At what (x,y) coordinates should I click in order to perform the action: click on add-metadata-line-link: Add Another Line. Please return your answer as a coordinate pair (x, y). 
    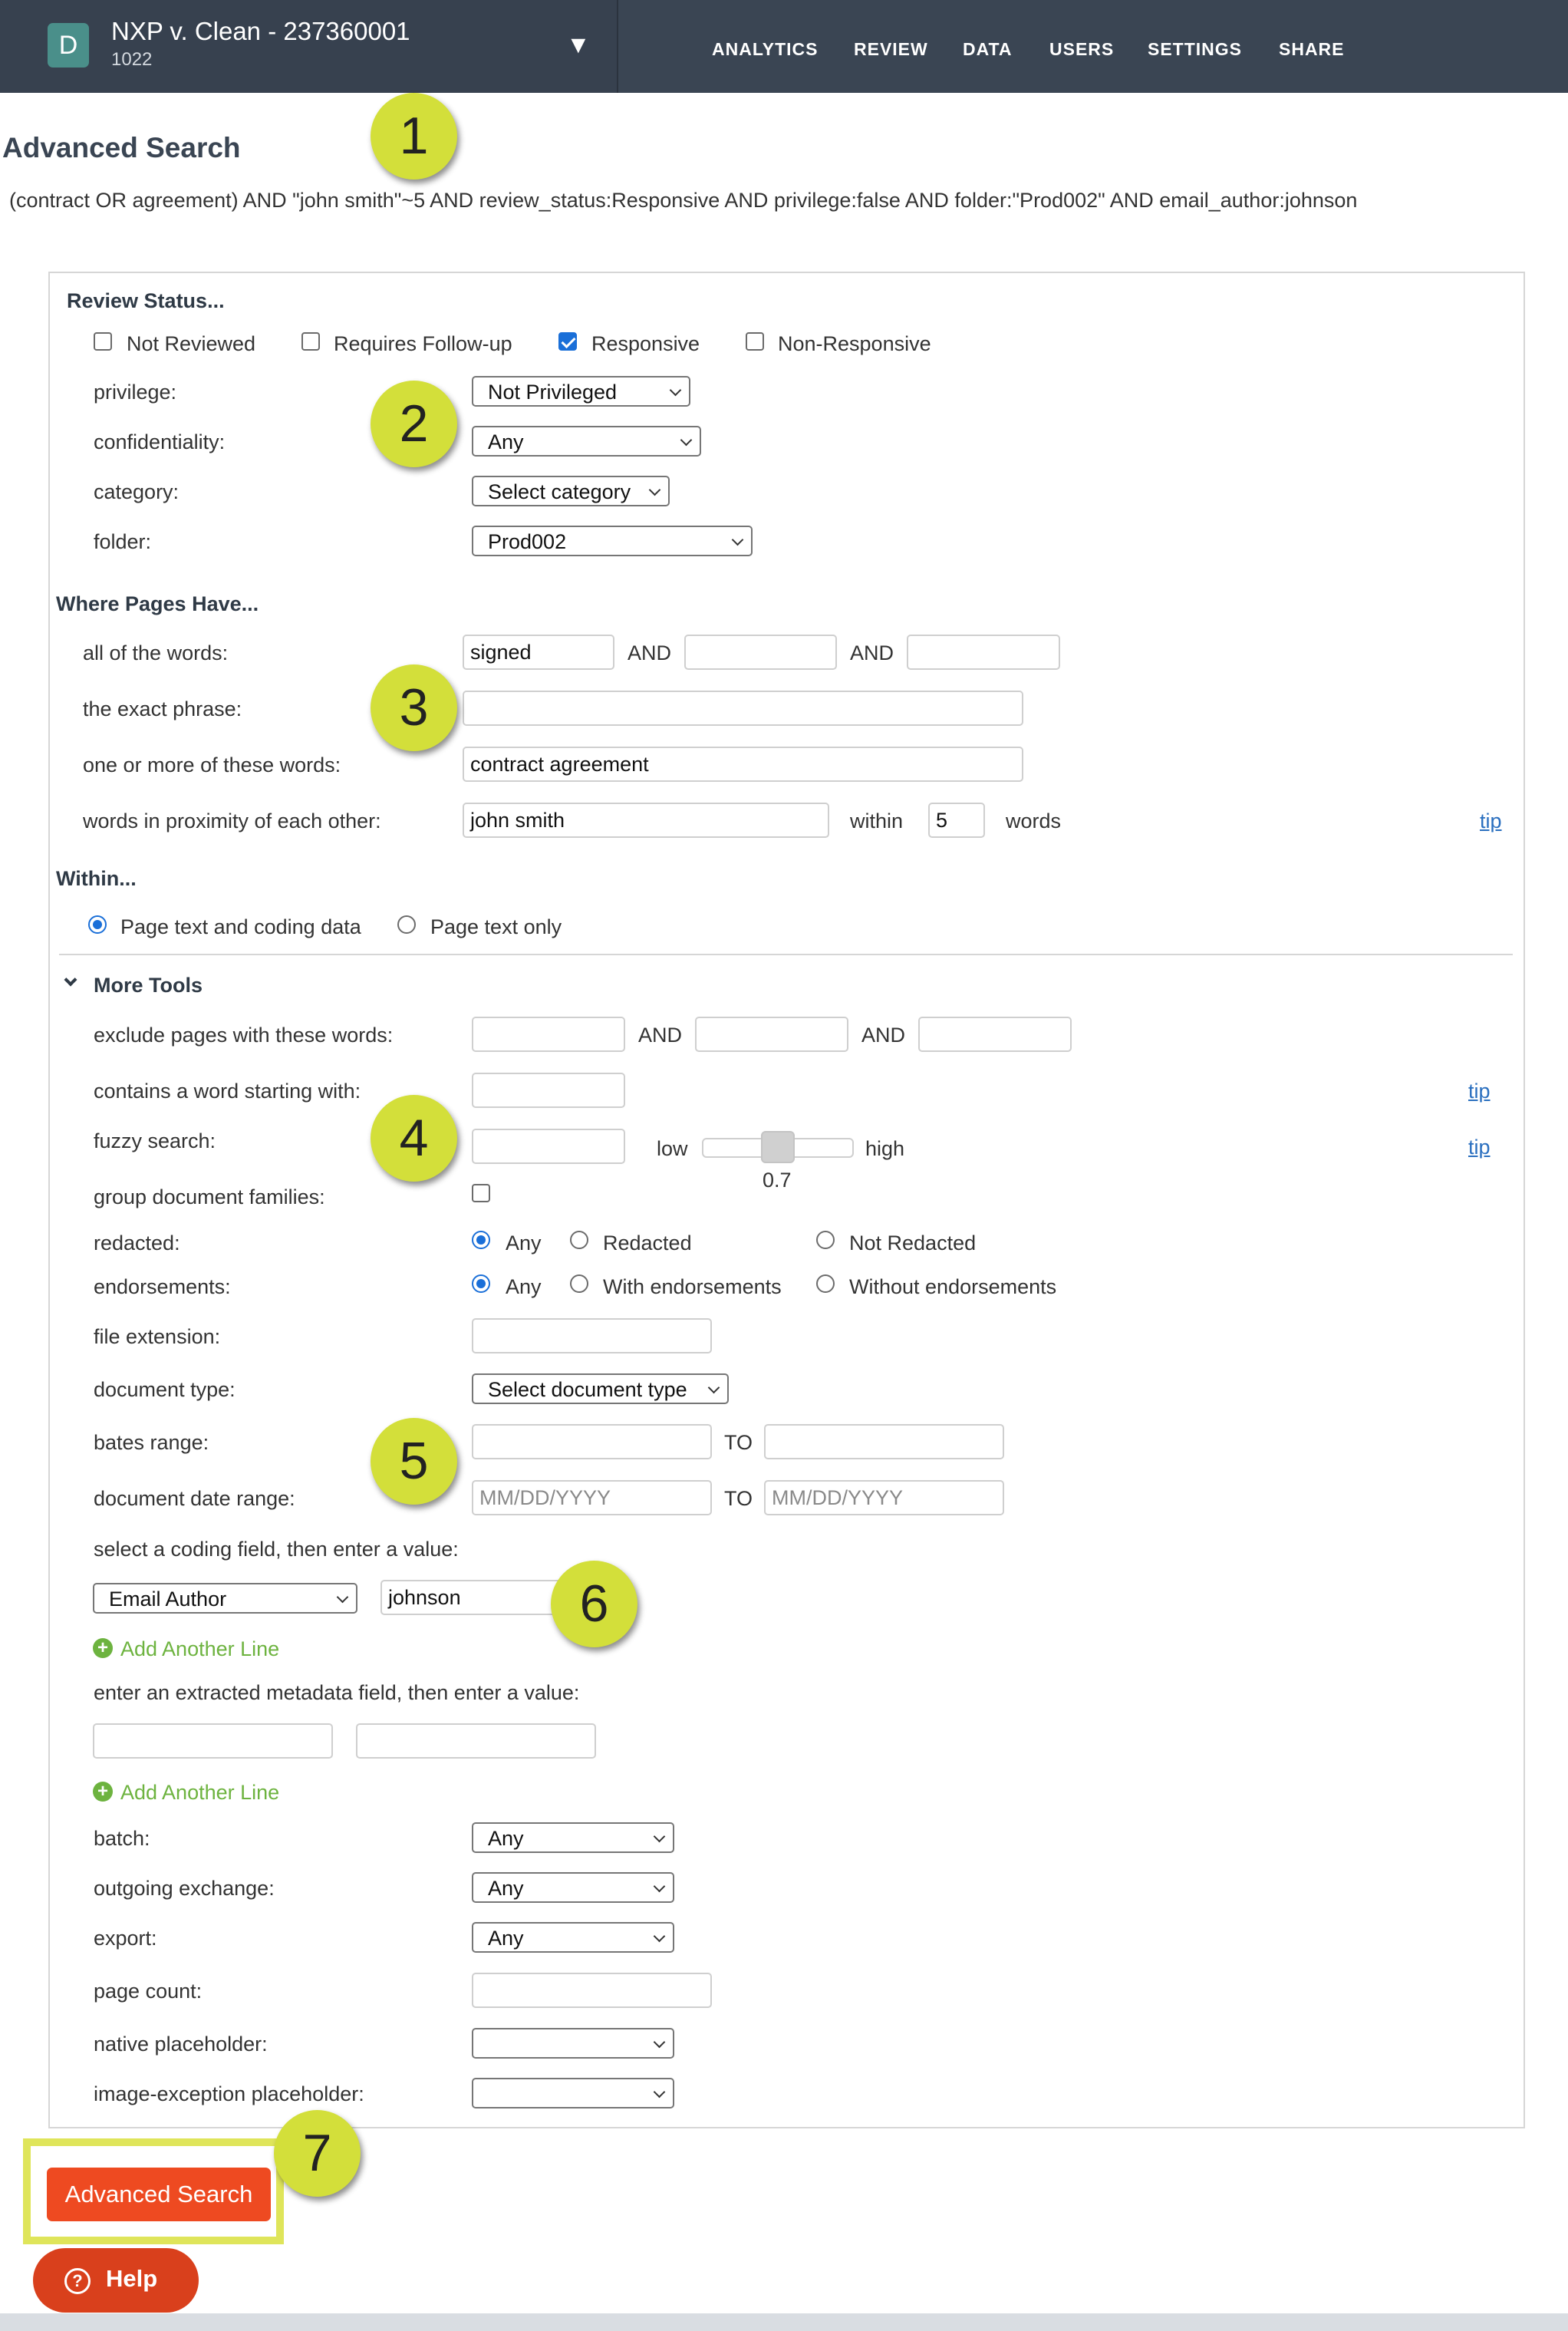
    Looking at the image, I should click on (199, 1793).